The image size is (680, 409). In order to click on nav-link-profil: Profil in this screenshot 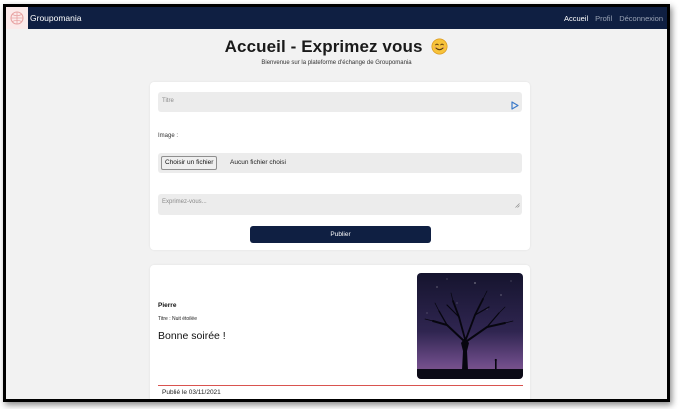, I will do `click(603, 18)`.